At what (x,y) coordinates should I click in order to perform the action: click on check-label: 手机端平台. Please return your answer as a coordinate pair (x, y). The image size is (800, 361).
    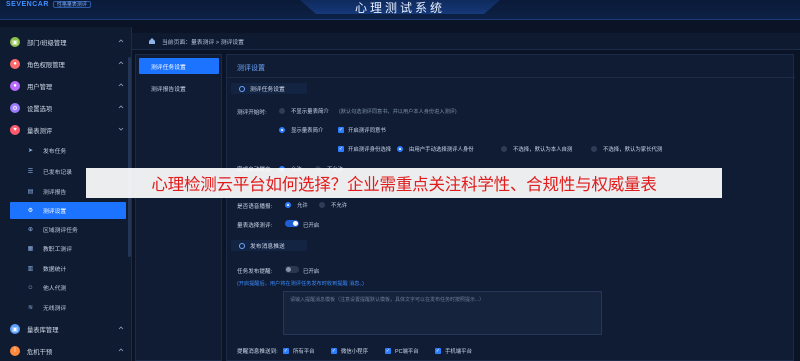
    Looking at the image, I should click on (458, 352).